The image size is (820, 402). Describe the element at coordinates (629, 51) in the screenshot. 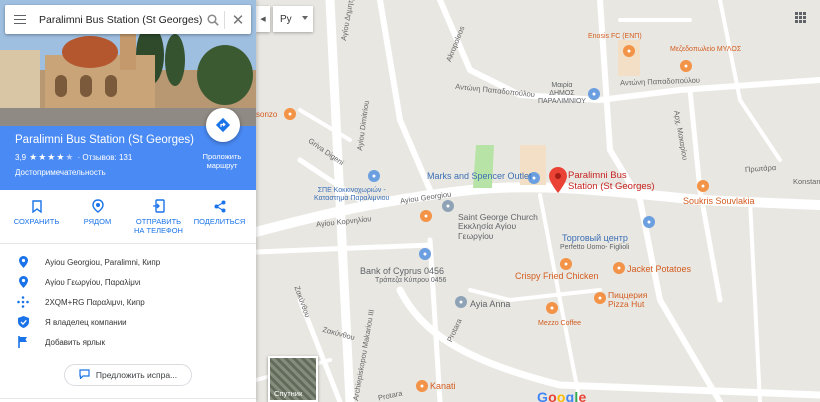

I see `sports-icon: ●` at that location.